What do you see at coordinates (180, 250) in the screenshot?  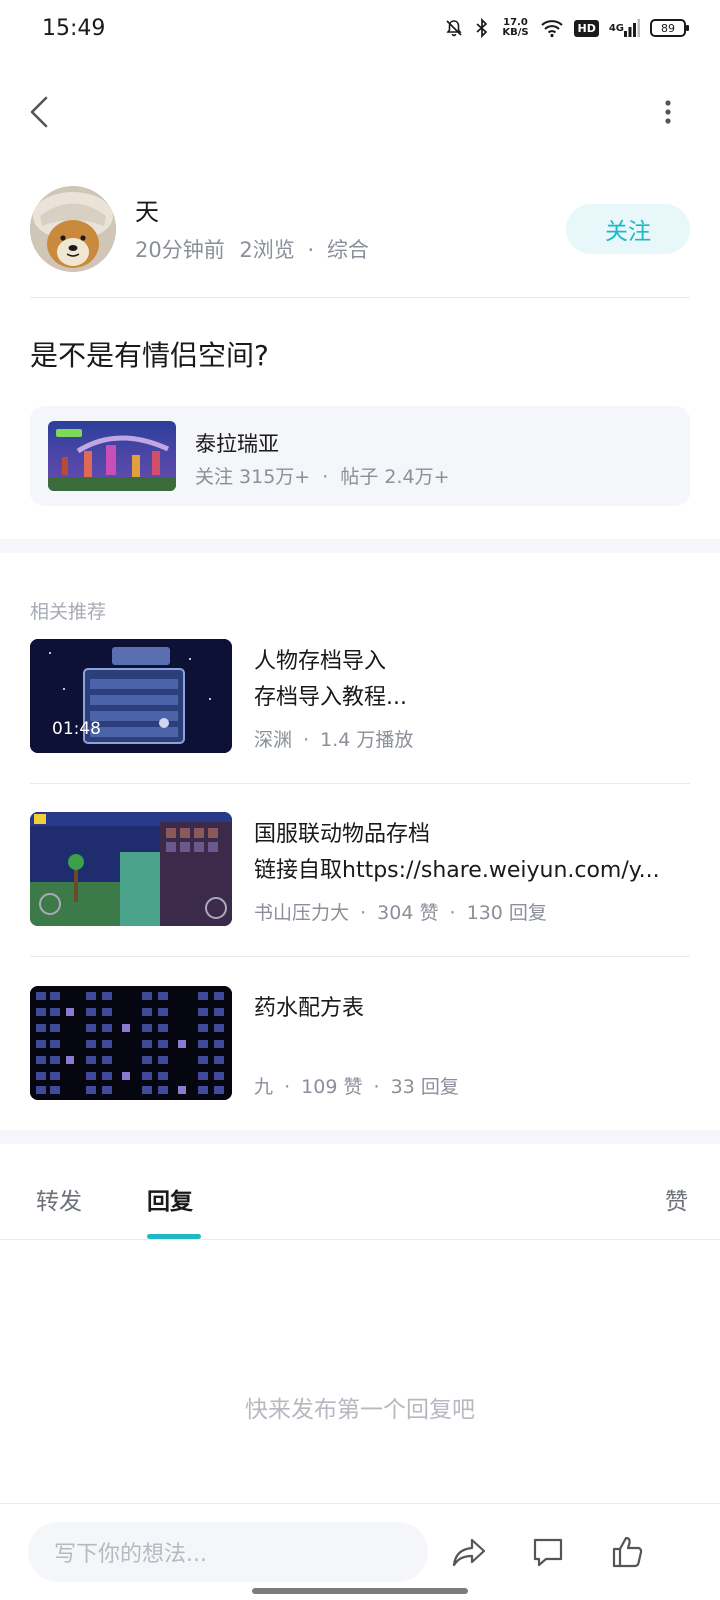 I see `post-time: 20分钟前` at bounding box center [180, 250].